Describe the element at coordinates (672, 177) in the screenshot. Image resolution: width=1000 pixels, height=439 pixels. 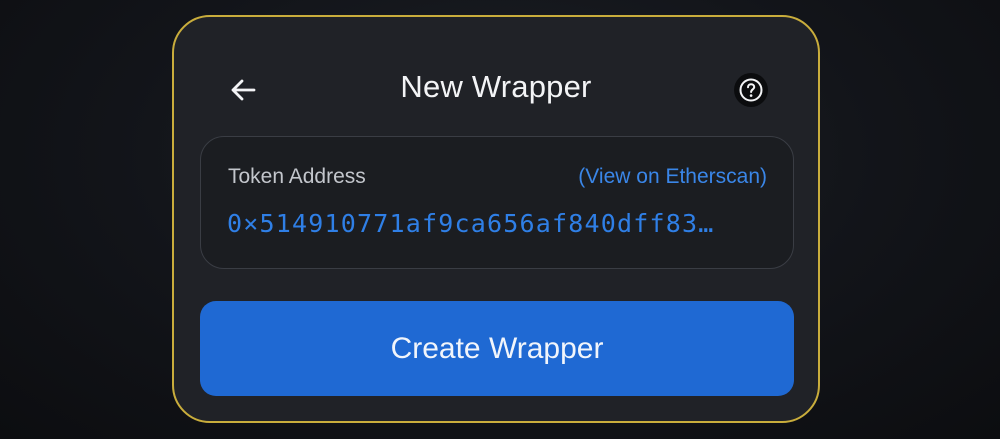
I see `view-on-etherscan-link: (View on Etherscan)` at that location.